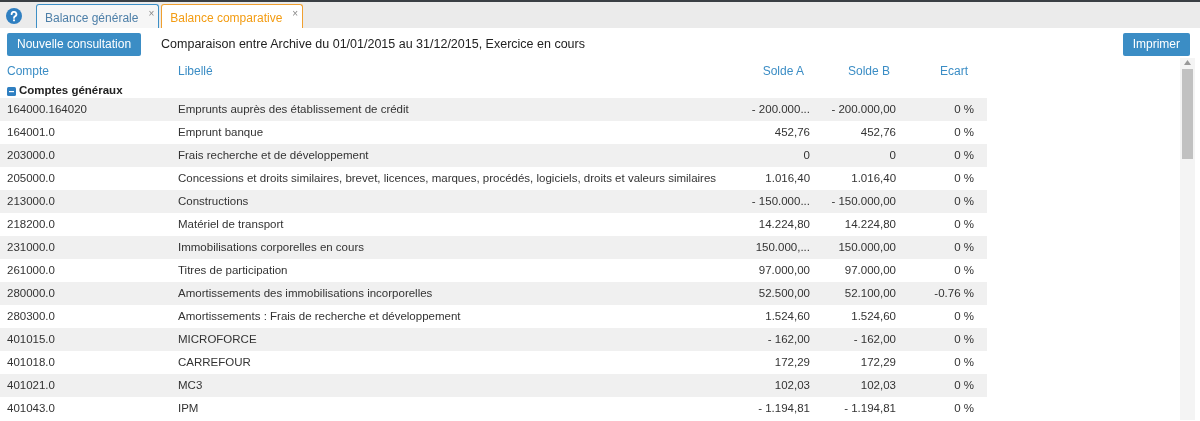  I want to click on balance-a: 1.016,40, so click(788, 177).